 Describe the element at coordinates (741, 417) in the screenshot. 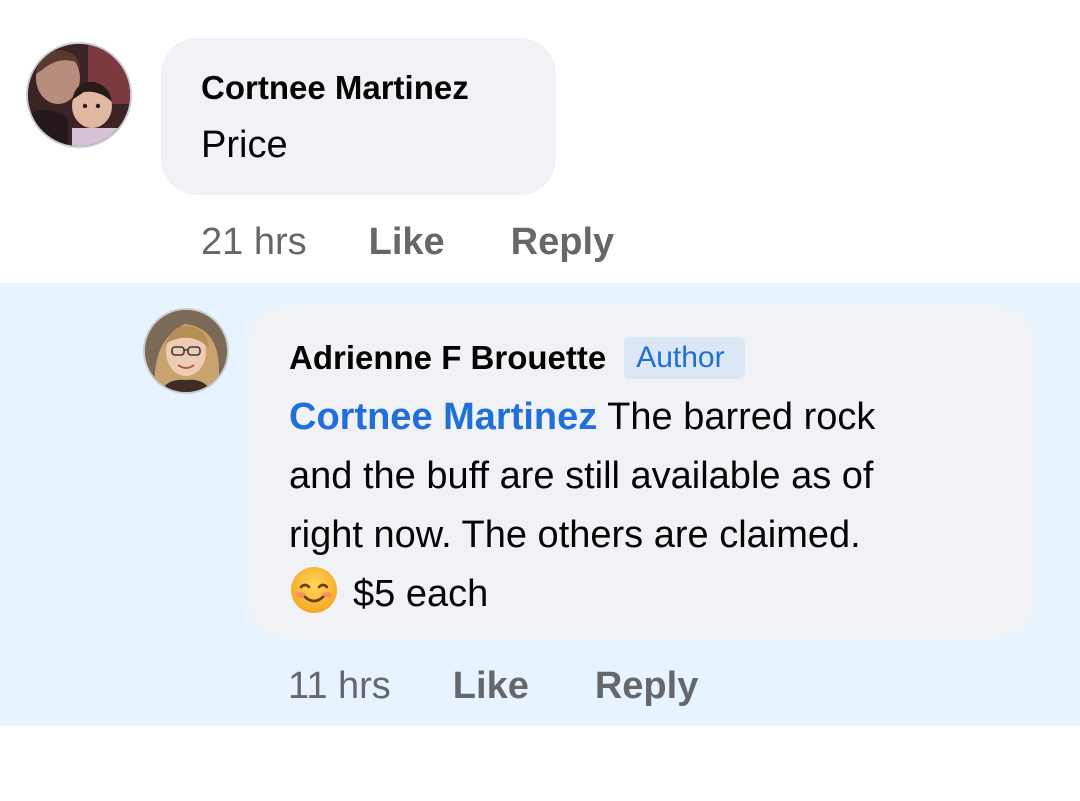

I see `comment-text-line: The barred rock` at that location.